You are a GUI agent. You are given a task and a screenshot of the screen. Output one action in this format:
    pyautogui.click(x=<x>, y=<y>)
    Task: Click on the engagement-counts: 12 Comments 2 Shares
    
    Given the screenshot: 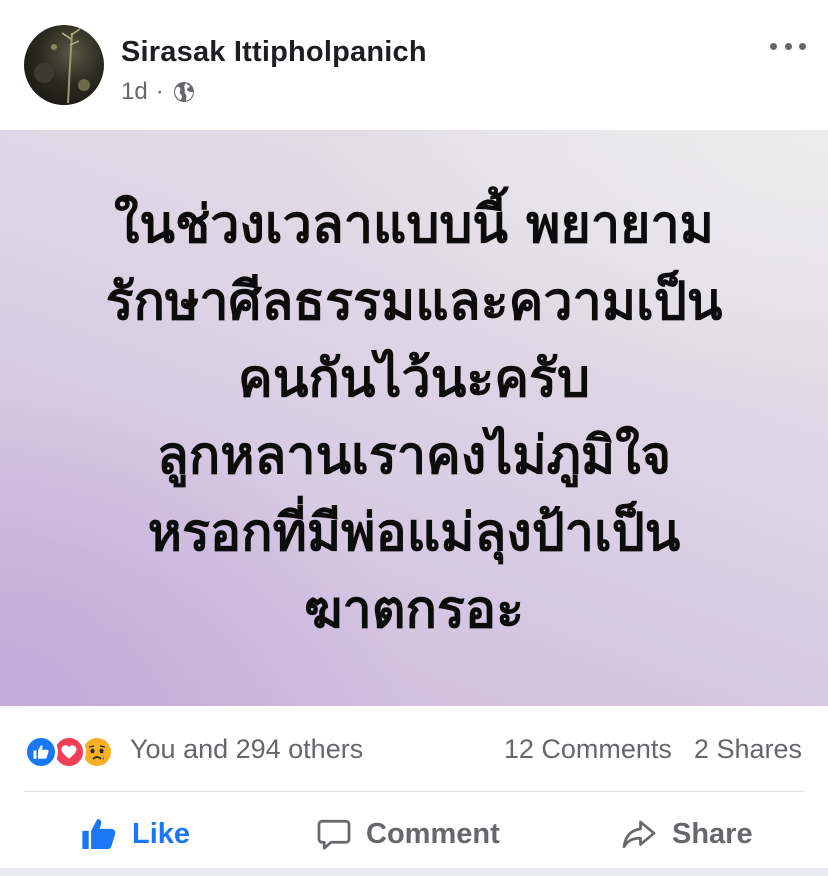 What is the action you would take?
    pyautogui.click(x=653, y=749)
    